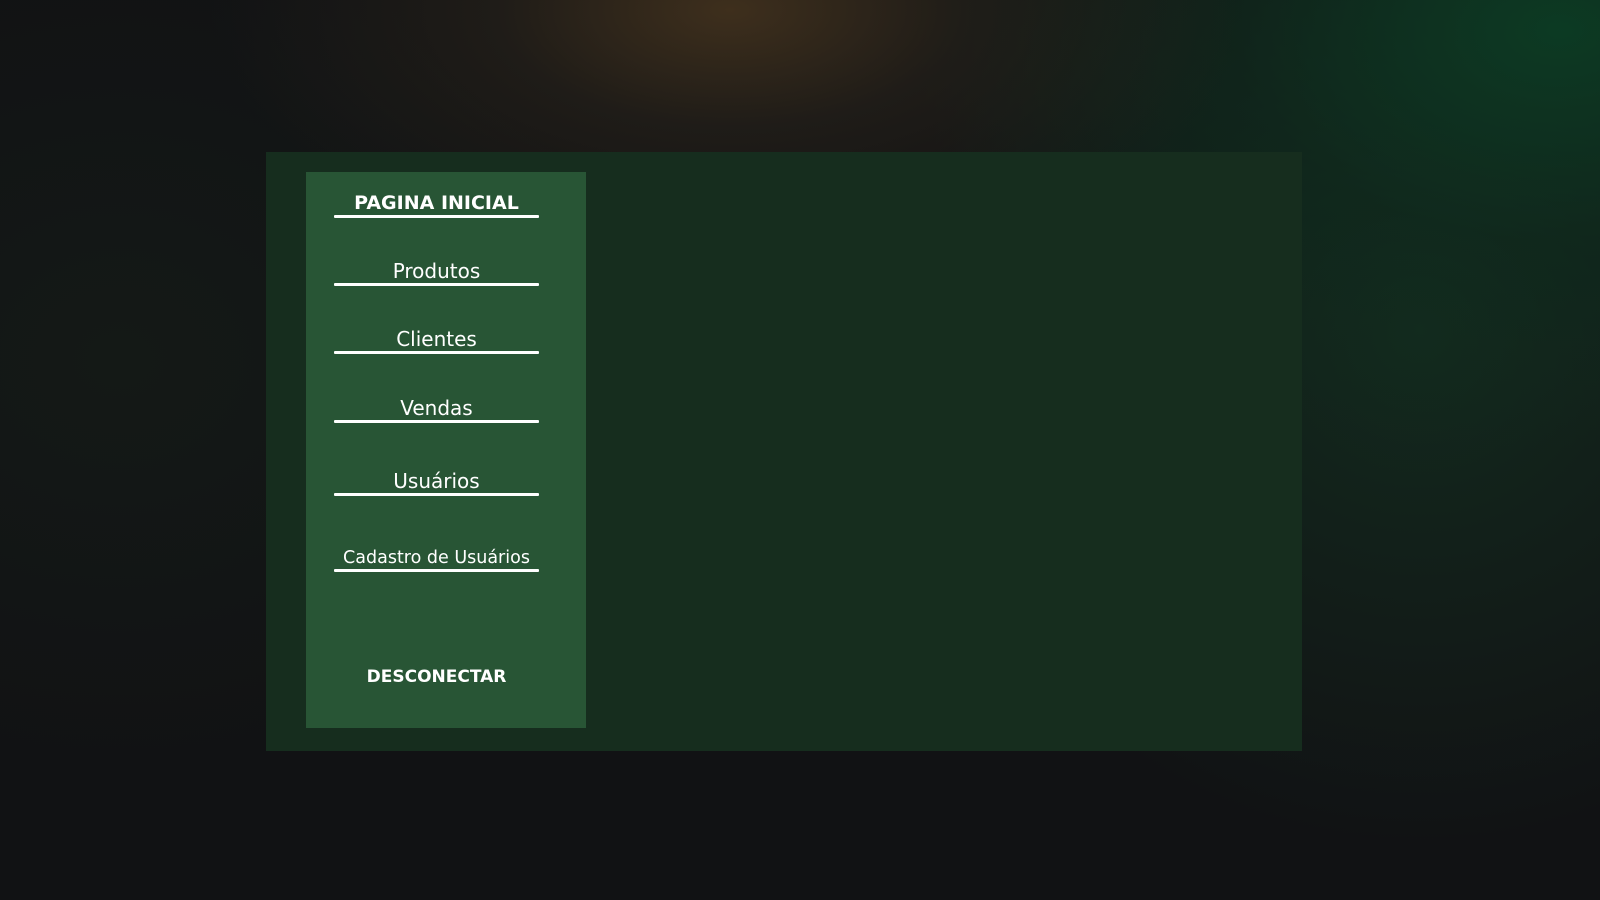 The width and height of the screenshot is (1600, 900). What do you see at coordinates (436, 557) in the screenshot?
I see `sidebar-item-label: Cadastro de Usuários` at bounding box center [436, 557].